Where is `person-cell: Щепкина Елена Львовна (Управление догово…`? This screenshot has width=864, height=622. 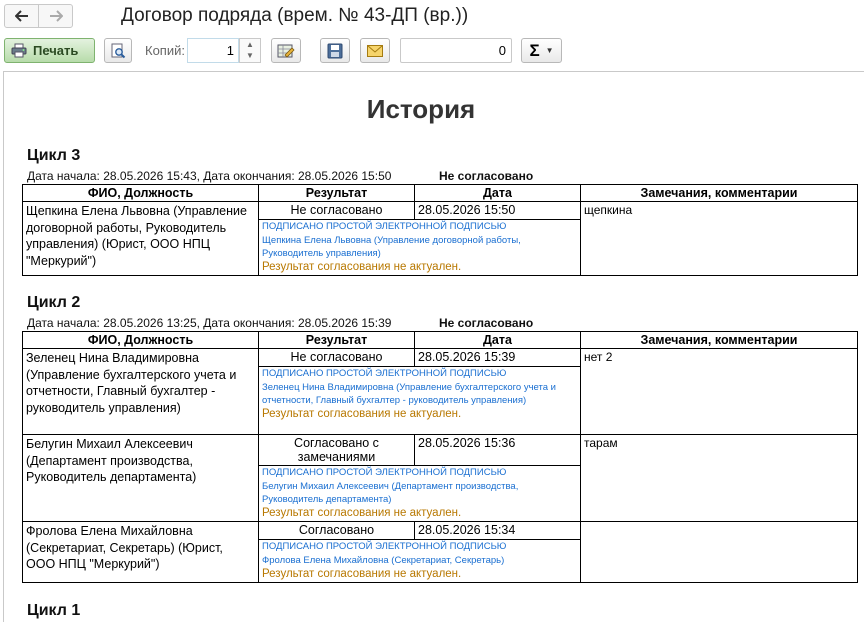
person-cell: Щепкина Елена Львовна (Управление догово… is located at coordinates (140, 238).